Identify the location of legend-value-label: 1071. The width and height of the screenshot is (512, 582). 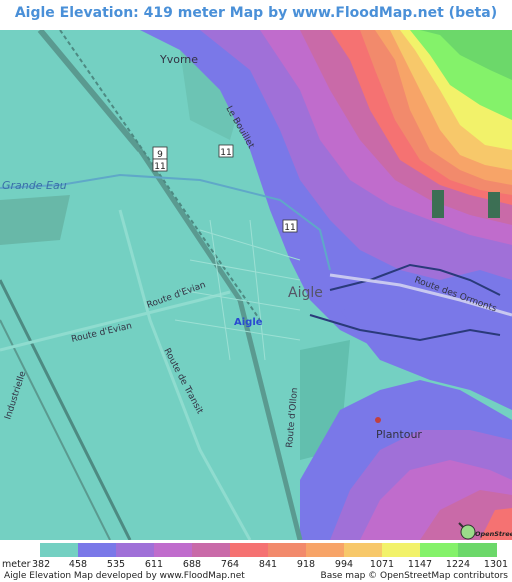
(382, 564).